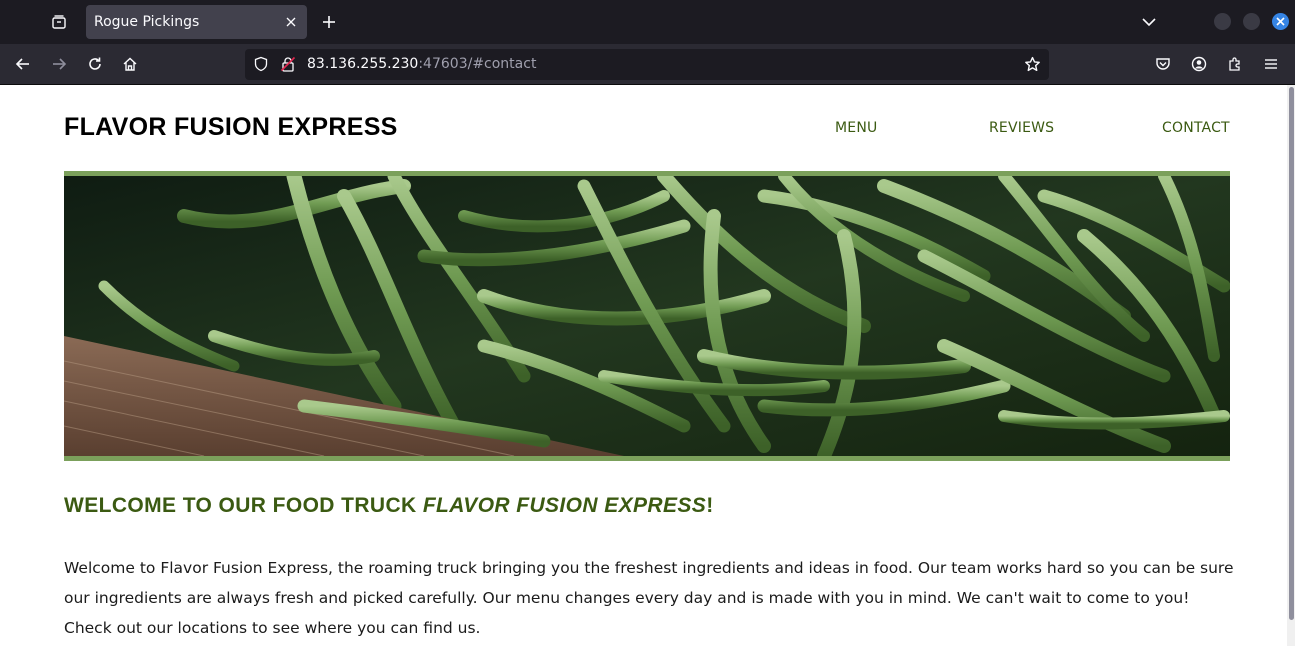 Image resolution: width=1295 pixels, height=646 pixels. What do you see at coordinates (477, 64) in the screenshot?
I see `url-path: :47603/#contact` at bounding box center [477, 64].